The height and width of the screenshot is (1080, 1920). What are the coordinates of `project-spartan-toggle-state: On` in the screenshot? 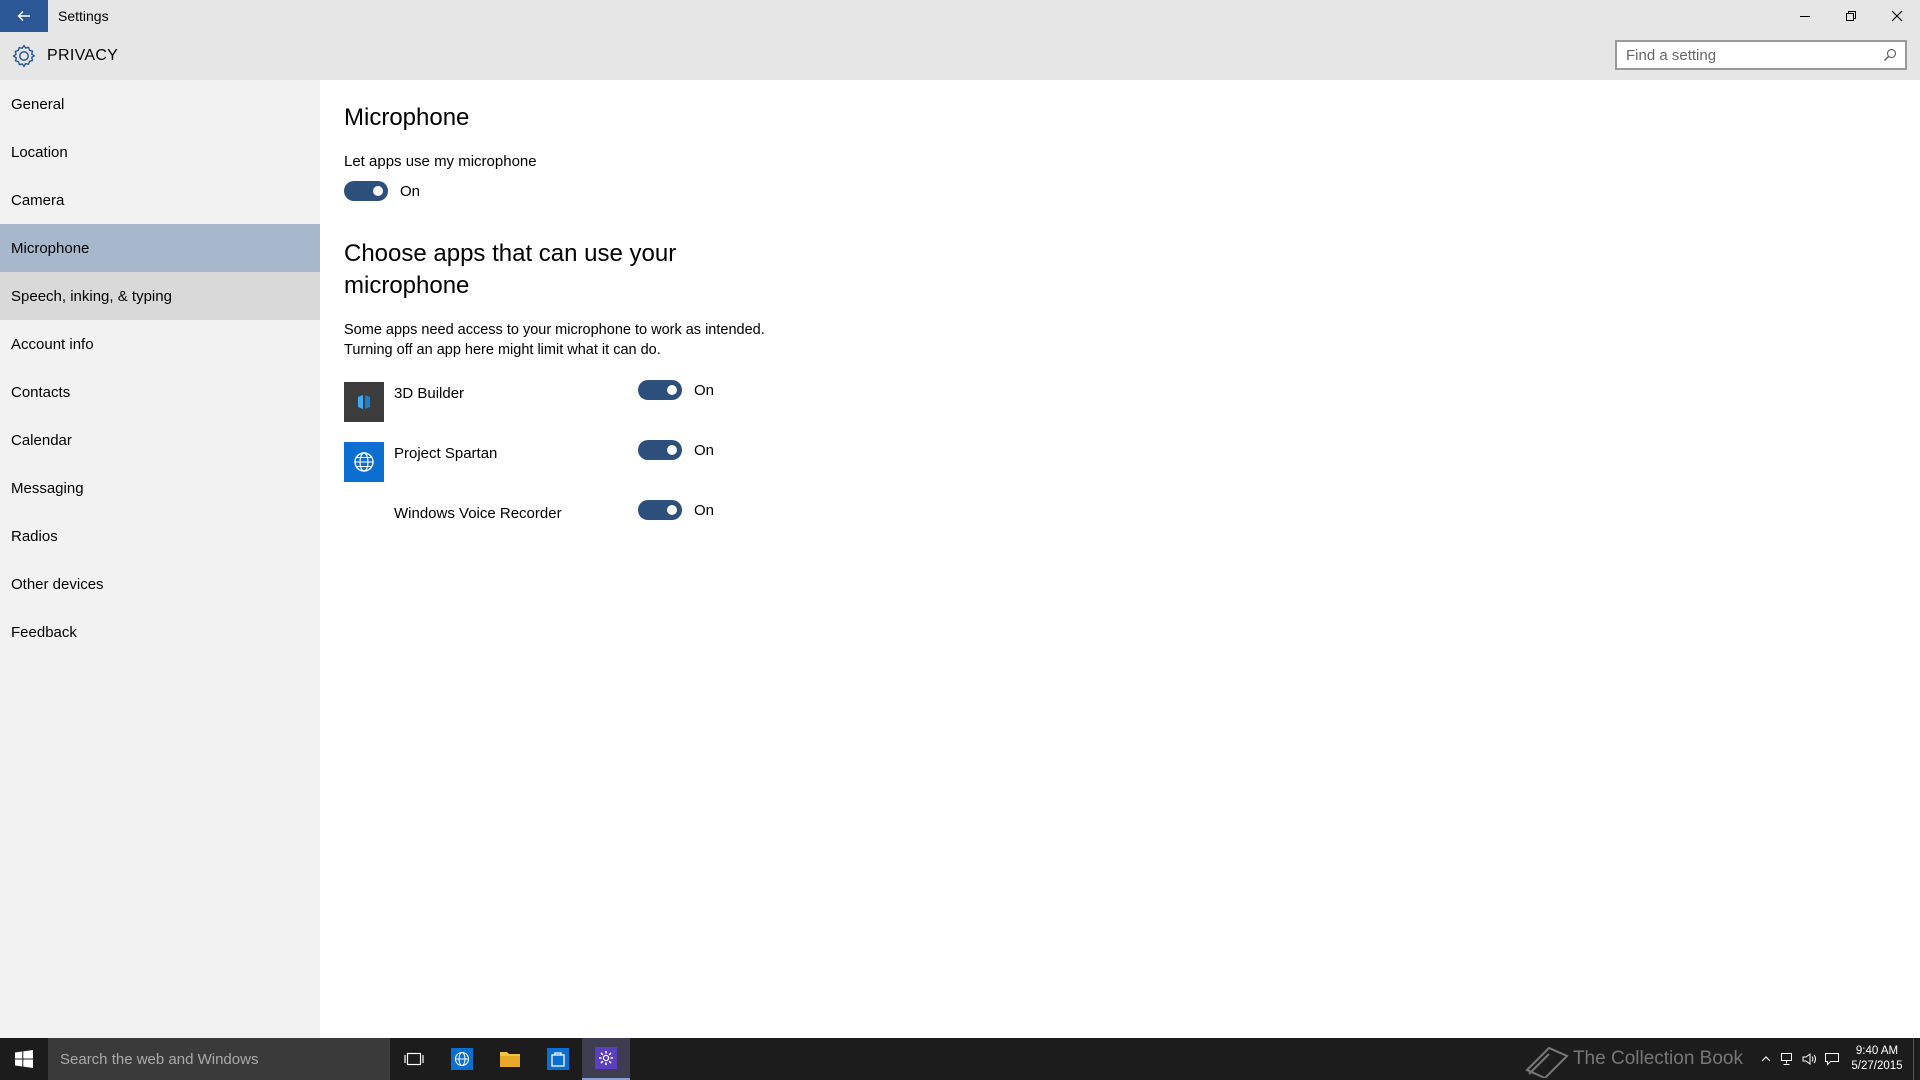 It's located at (704, 450).